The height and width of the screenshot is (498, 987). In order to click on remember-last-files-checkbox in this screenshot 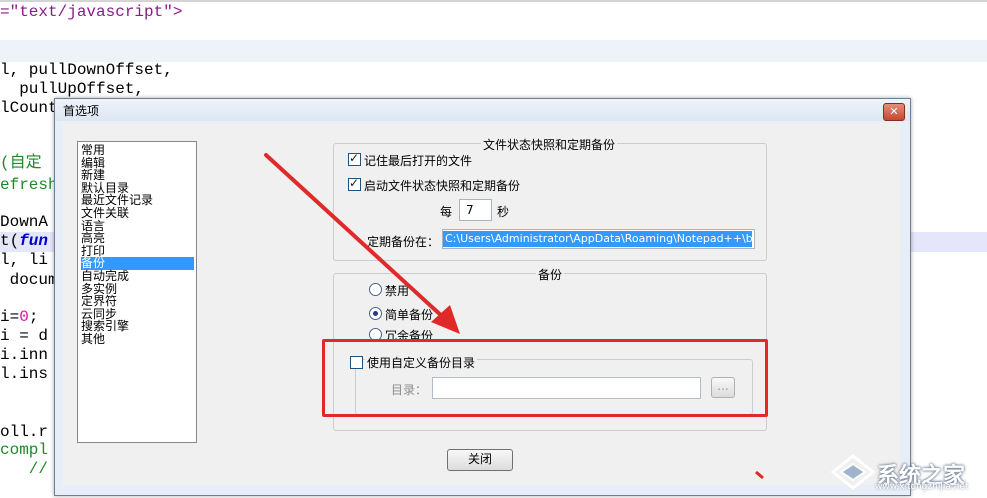, I will do `click(354, 158)`.